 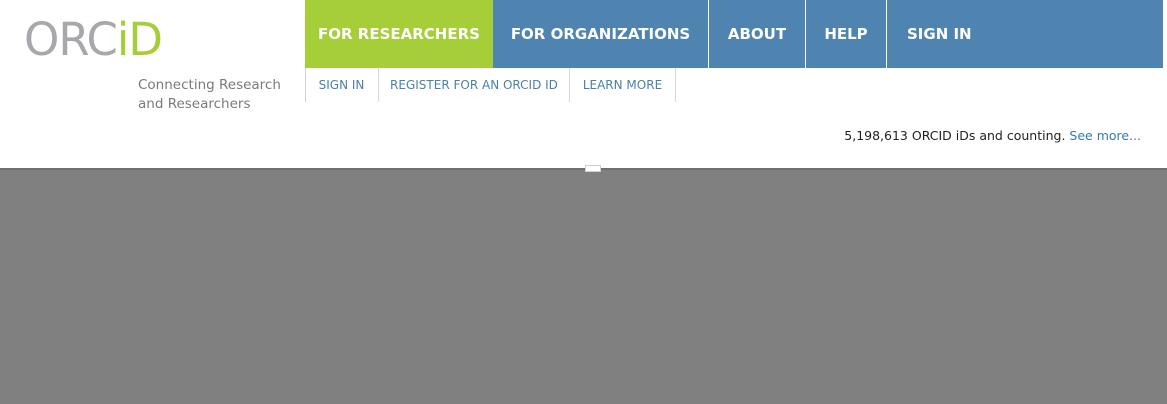 I want to click on subnav-register: REGISTER FOR AN ORCID ID, so click(x=474, y=85).